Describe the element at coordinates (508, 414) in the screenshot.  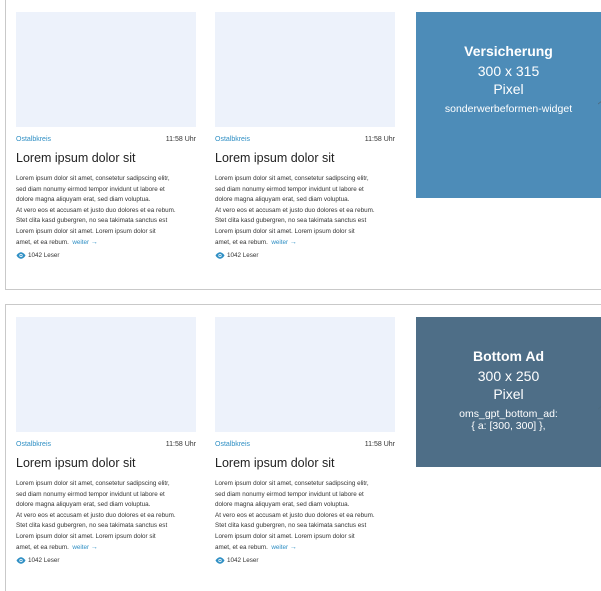
I see `ad-code-line: oms_gpt_bottom_ad:` at that location.